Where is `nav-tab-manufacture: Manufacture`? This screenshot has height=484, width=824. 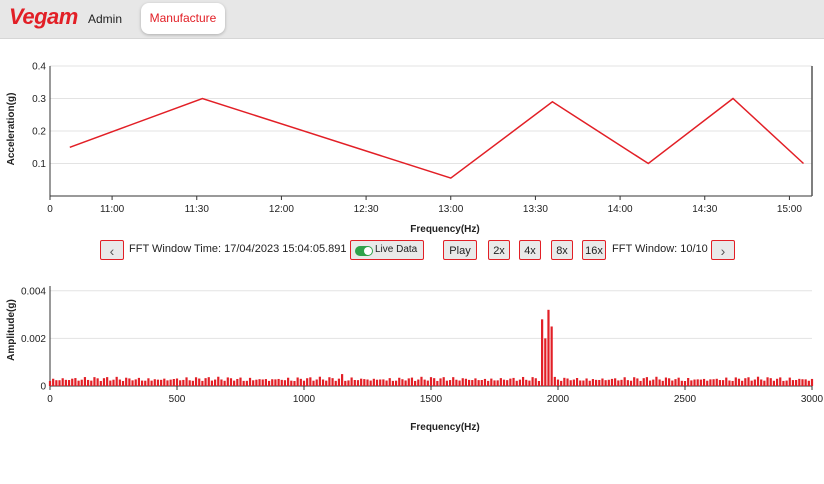 nav-tab-manufacture: Manufacture is located at coordinates (183, 18).